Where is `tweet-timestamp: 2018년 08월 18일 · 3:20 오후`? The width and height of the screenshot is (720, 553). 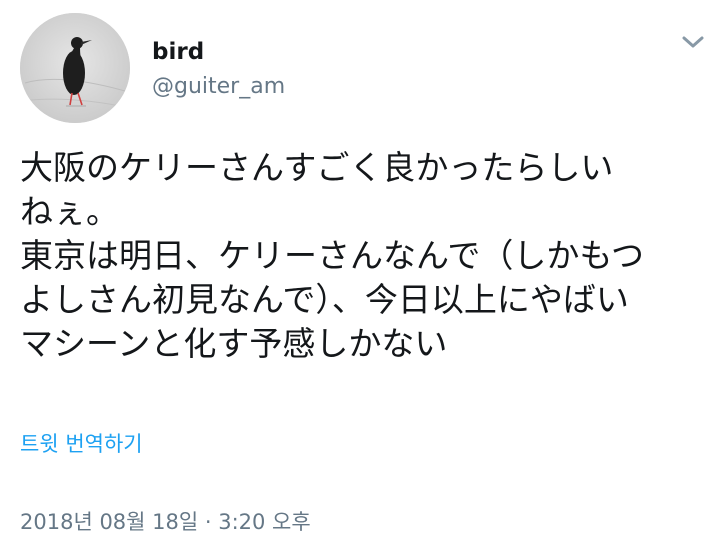 tweet-timestamp: 2018년 08월 18일 · 3:20 오후 is located at coordinates (165, 522).